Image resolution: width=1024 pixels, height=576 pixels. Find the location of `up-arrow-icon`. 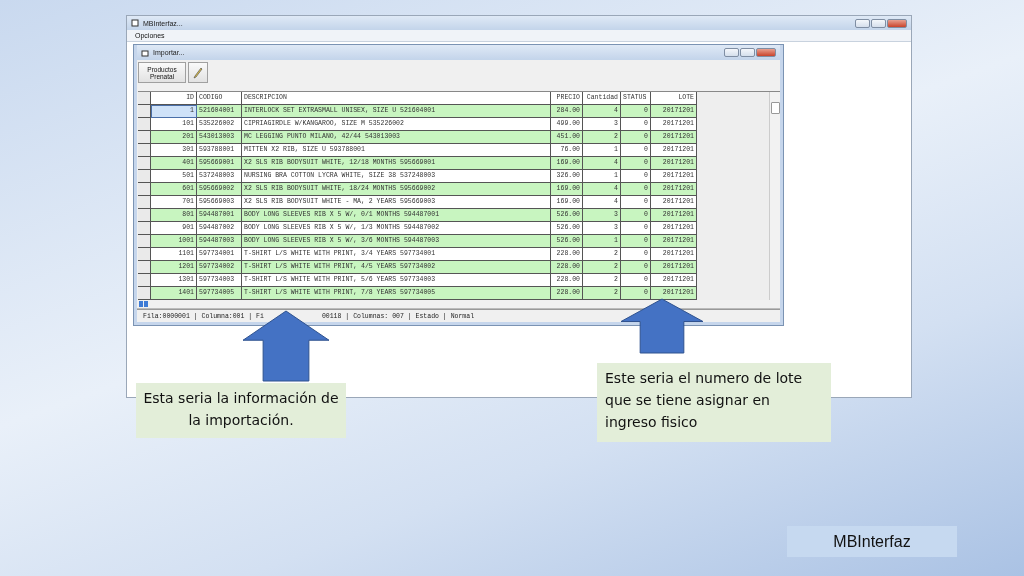

up-arrow-icon is located at coordinates (662, 326).